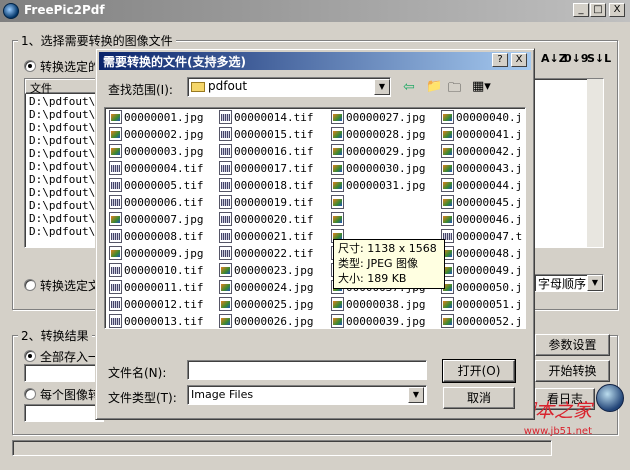  Describe the element at coordinates (576, 58) in the screenshot. I see `sort-09-icon: 0↓9` at that location.